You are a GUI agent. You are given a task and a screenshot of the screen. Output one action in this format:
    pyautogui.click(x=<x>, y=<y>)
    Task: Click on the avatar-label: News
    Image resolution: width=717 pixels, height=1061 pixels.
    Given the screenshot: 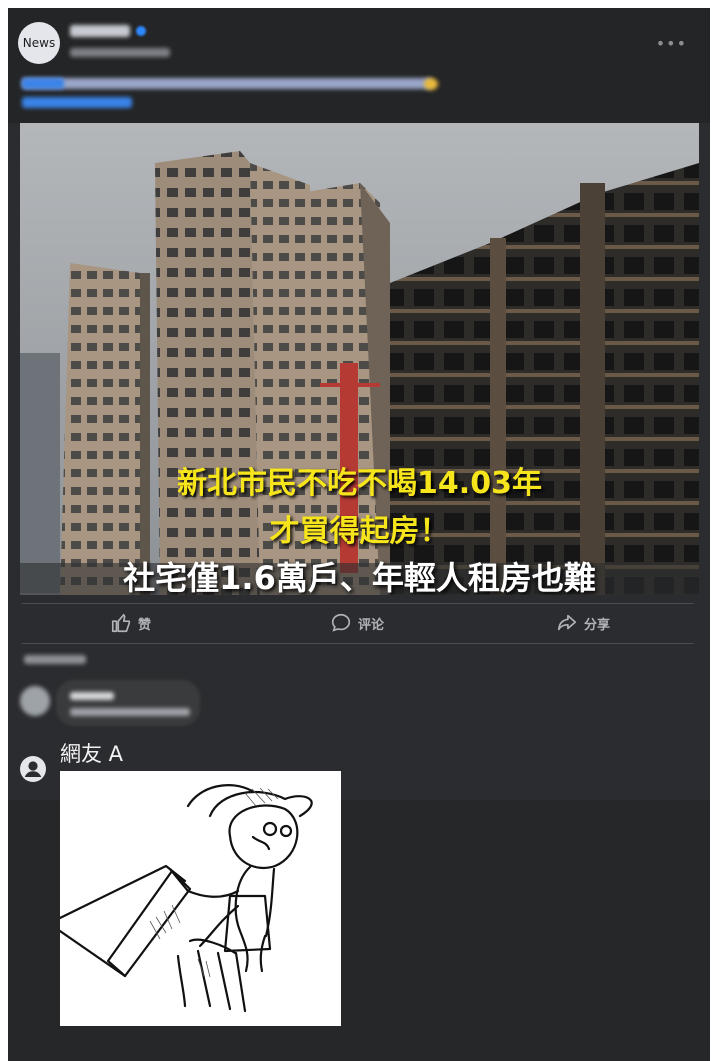 What is the action you would take?
    pyautogui.click(x=39, y=43)
    